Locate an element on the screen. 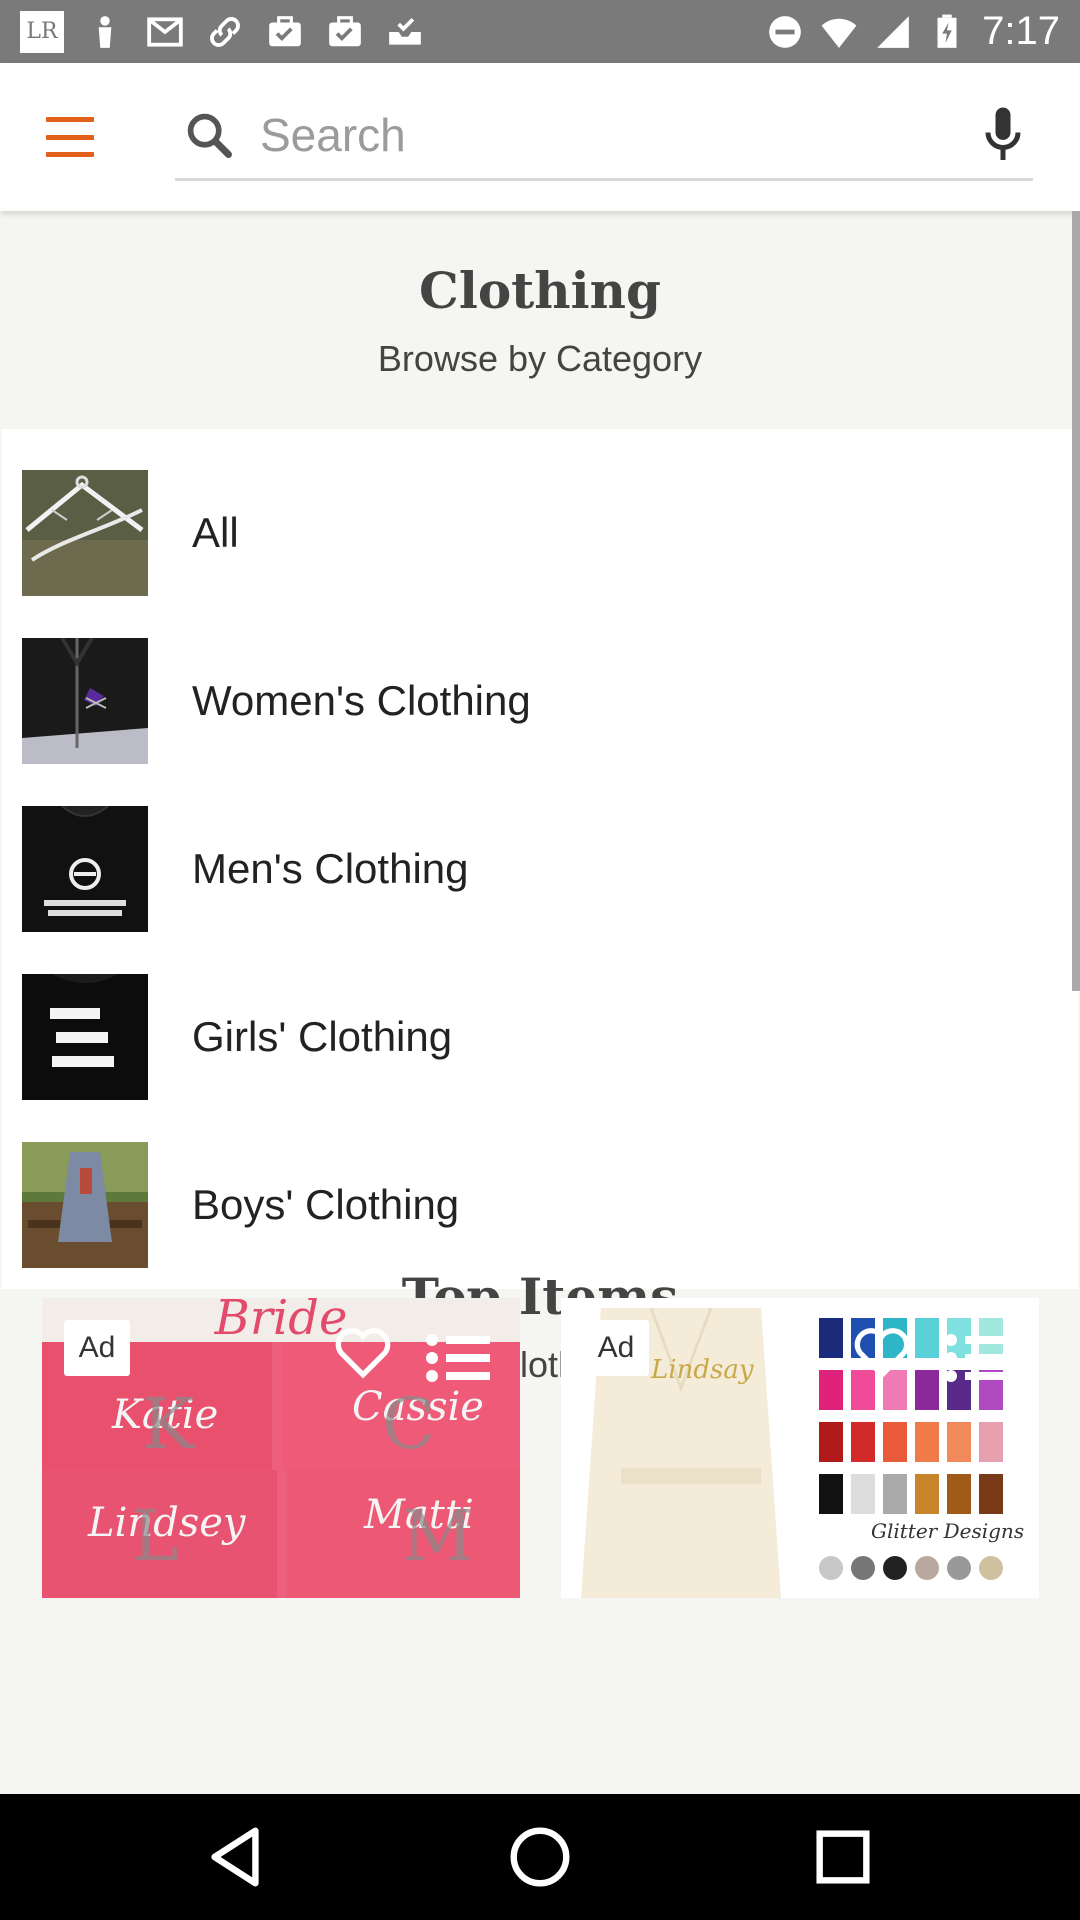  listing-card: Lindsay Glitter Designs Ad is located at coordinates (800, 1448).